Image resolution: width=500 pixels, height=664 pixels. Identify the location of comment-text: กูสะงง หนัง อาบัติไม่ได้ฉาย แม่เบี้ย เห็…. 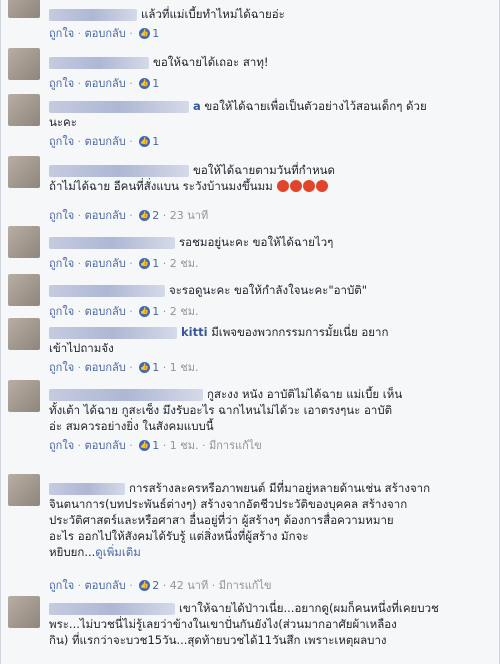
(305, 394).